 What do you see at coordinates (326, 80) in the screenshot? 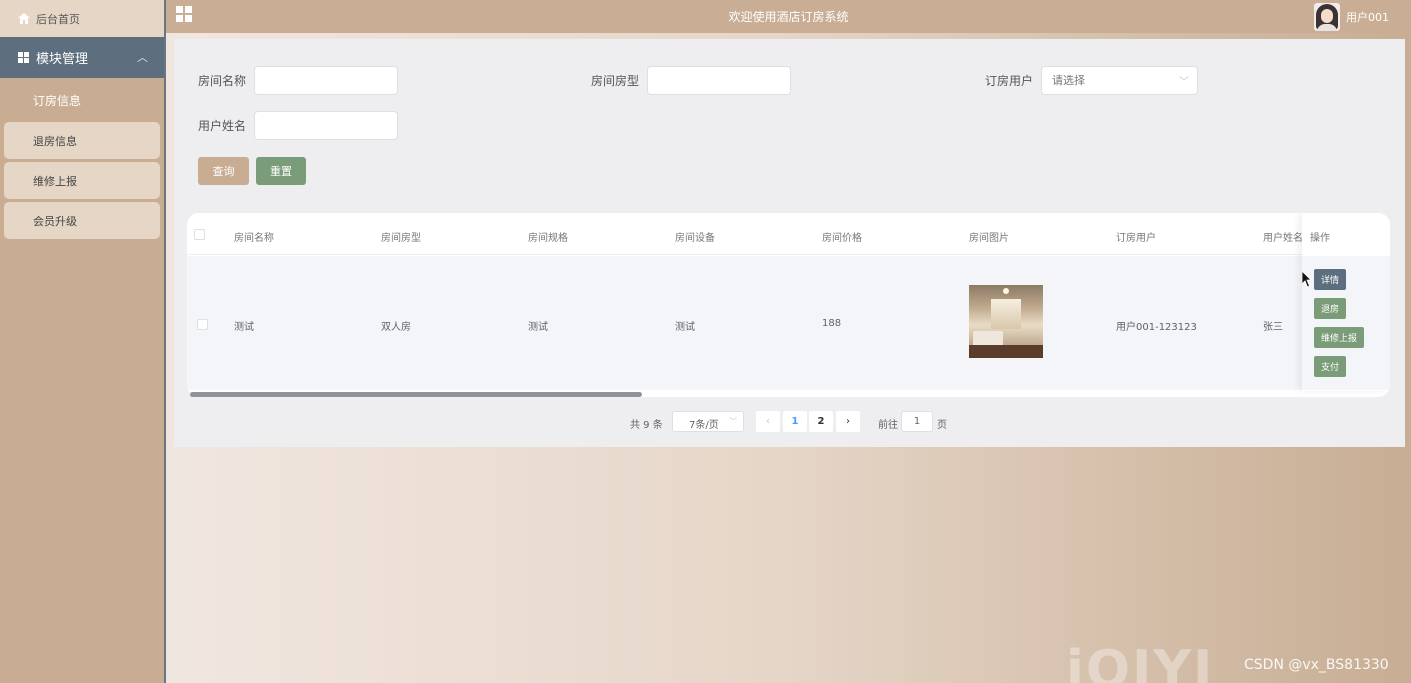
I see `room-name-input` at bounding box center [326, 80].